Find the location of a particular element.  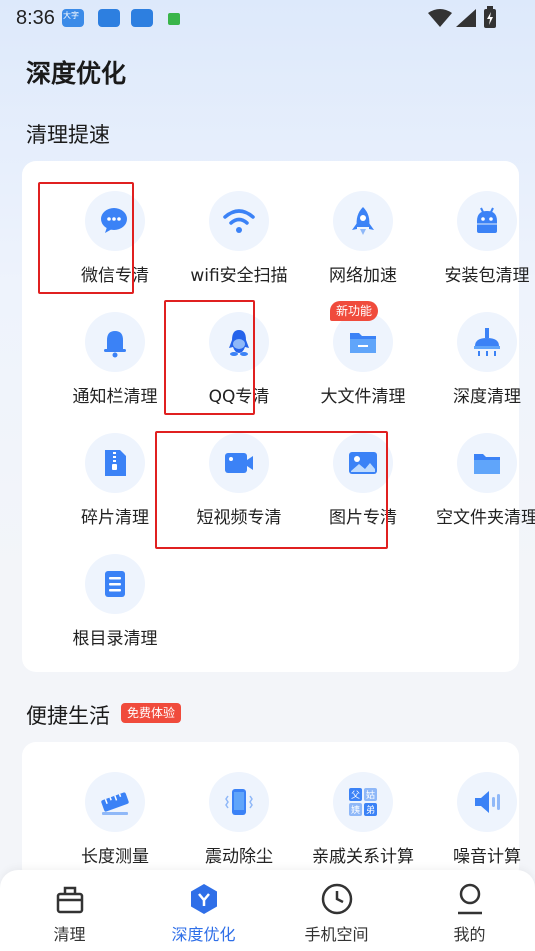

relatives-calc-item: 父 姑 姨 弟 亲戚关系计算 is located at coordinates (363, 827).